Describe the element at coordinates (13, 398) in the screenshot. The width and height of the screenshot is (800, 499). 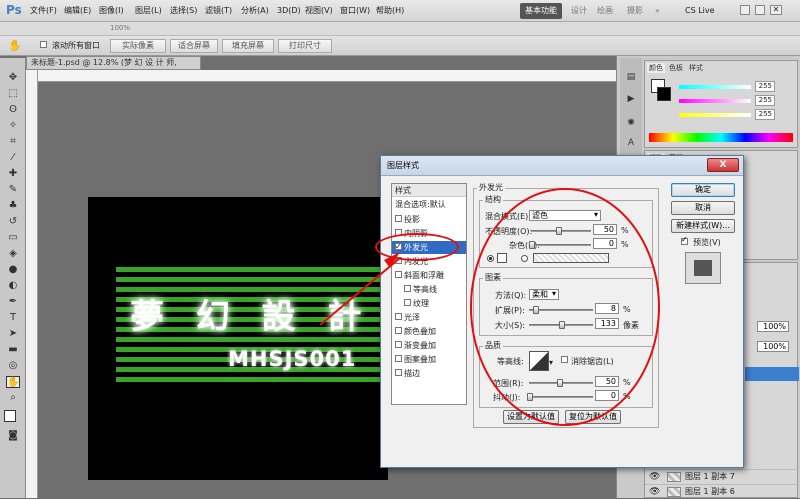
I see `zoom-tool-icon: ⌕` at that location.